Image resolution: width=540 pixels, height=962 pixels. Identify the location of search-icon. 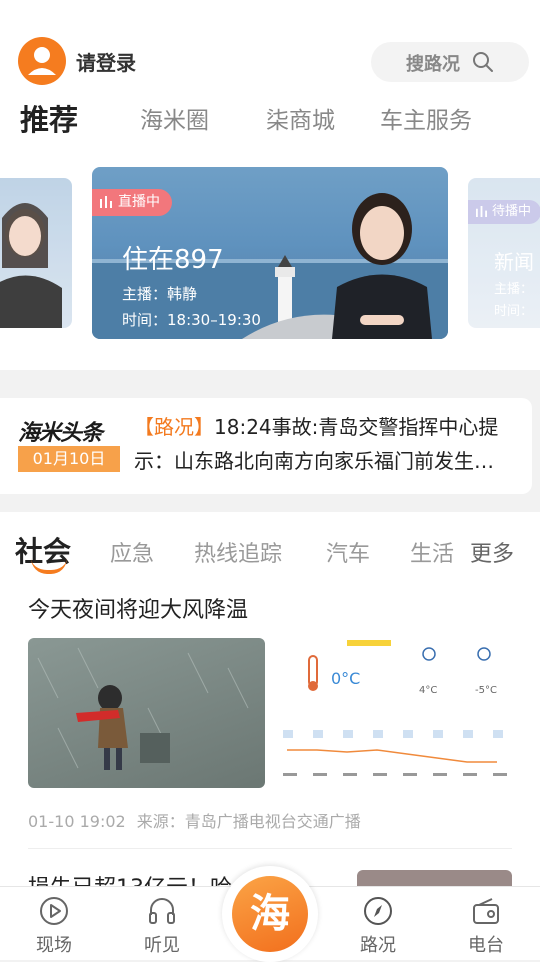
(483, 62).